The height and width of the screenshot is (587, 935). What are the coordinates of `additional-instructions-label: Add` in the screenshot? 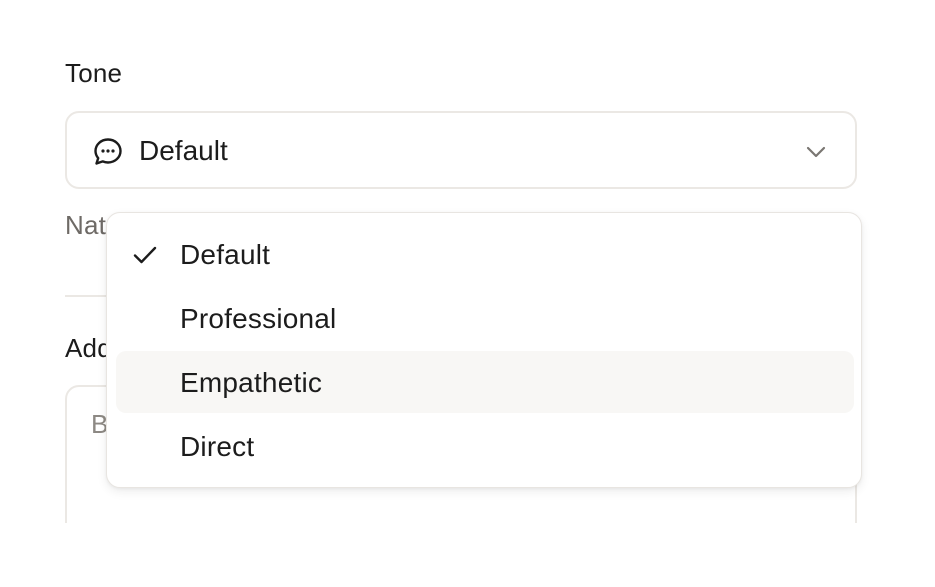 It's located at (88, 348).